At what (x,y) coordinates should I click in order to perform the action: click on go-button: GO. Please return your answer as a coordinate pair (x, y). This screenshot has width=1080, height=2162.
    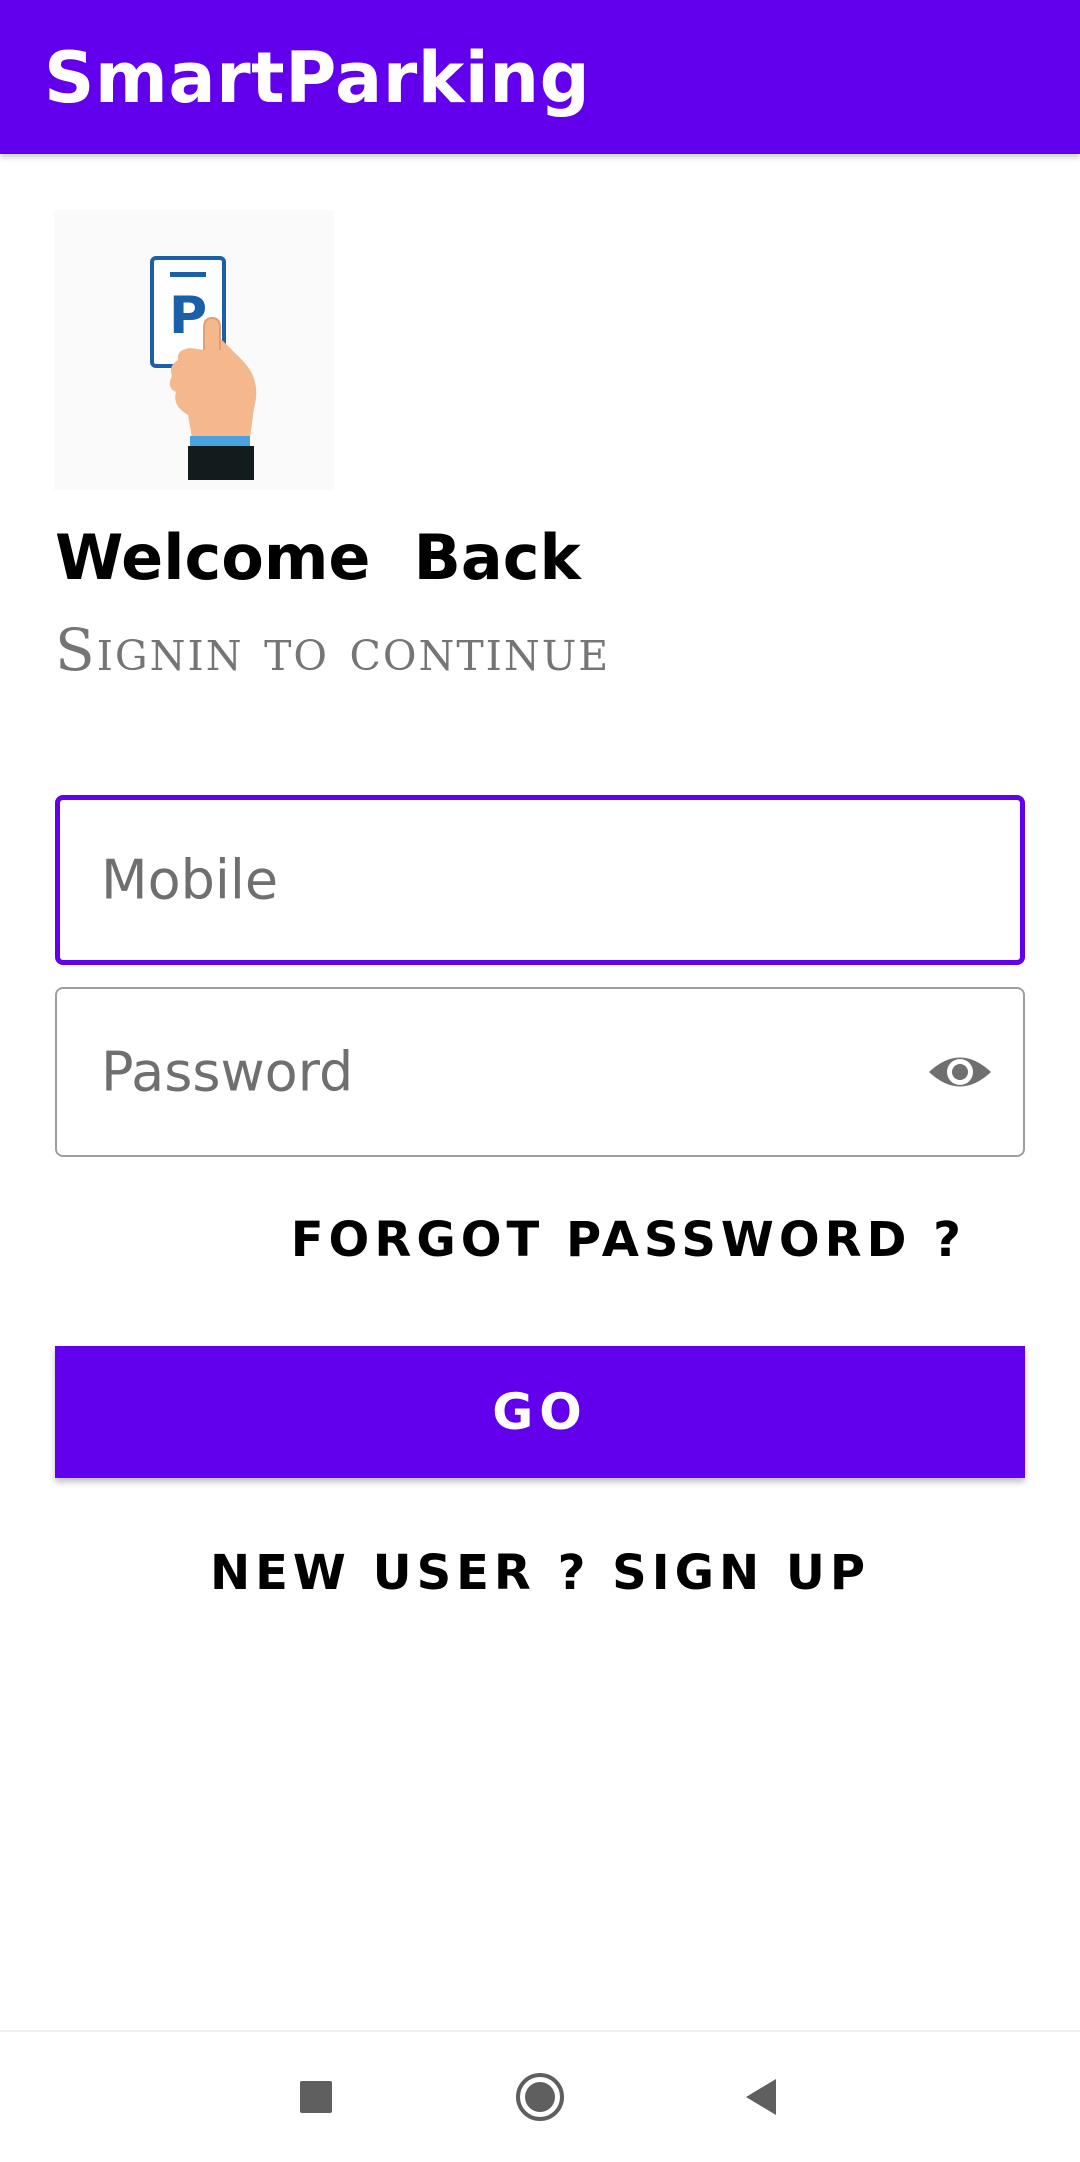
    Looking at the image, I should click on (540, 1412).